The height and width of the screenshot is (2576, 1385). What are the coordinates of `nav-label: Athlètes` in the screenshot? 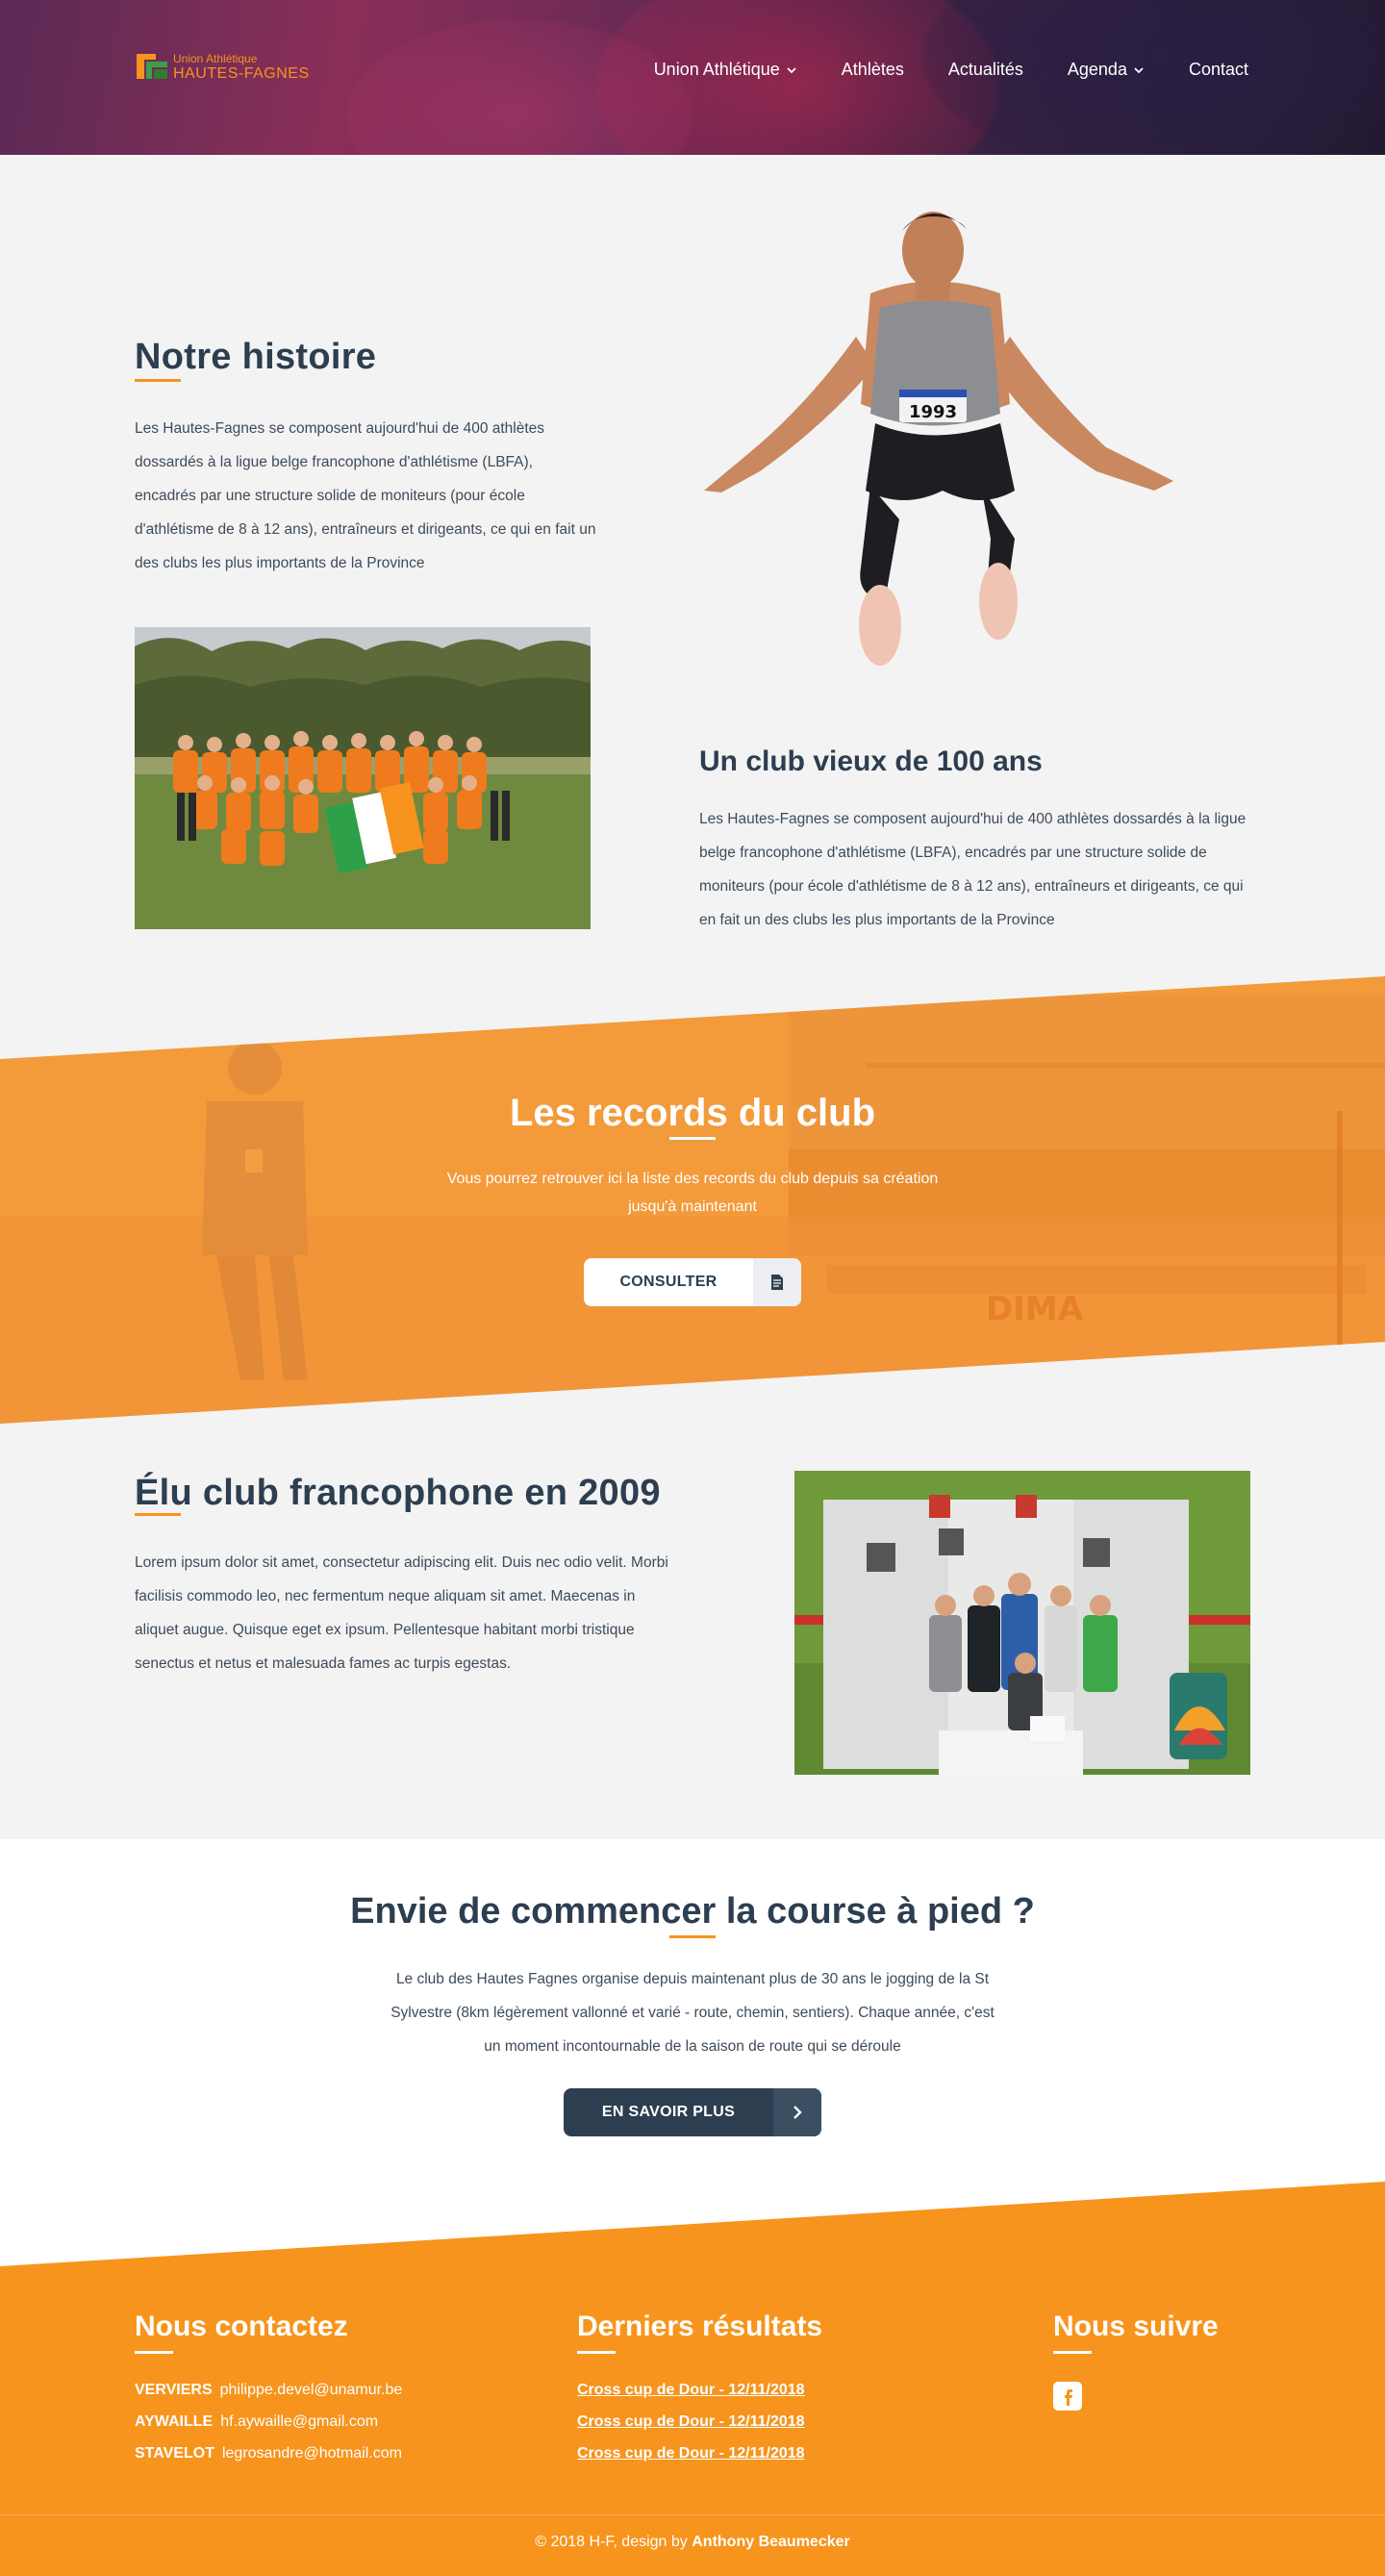 It's located at (872, 69).